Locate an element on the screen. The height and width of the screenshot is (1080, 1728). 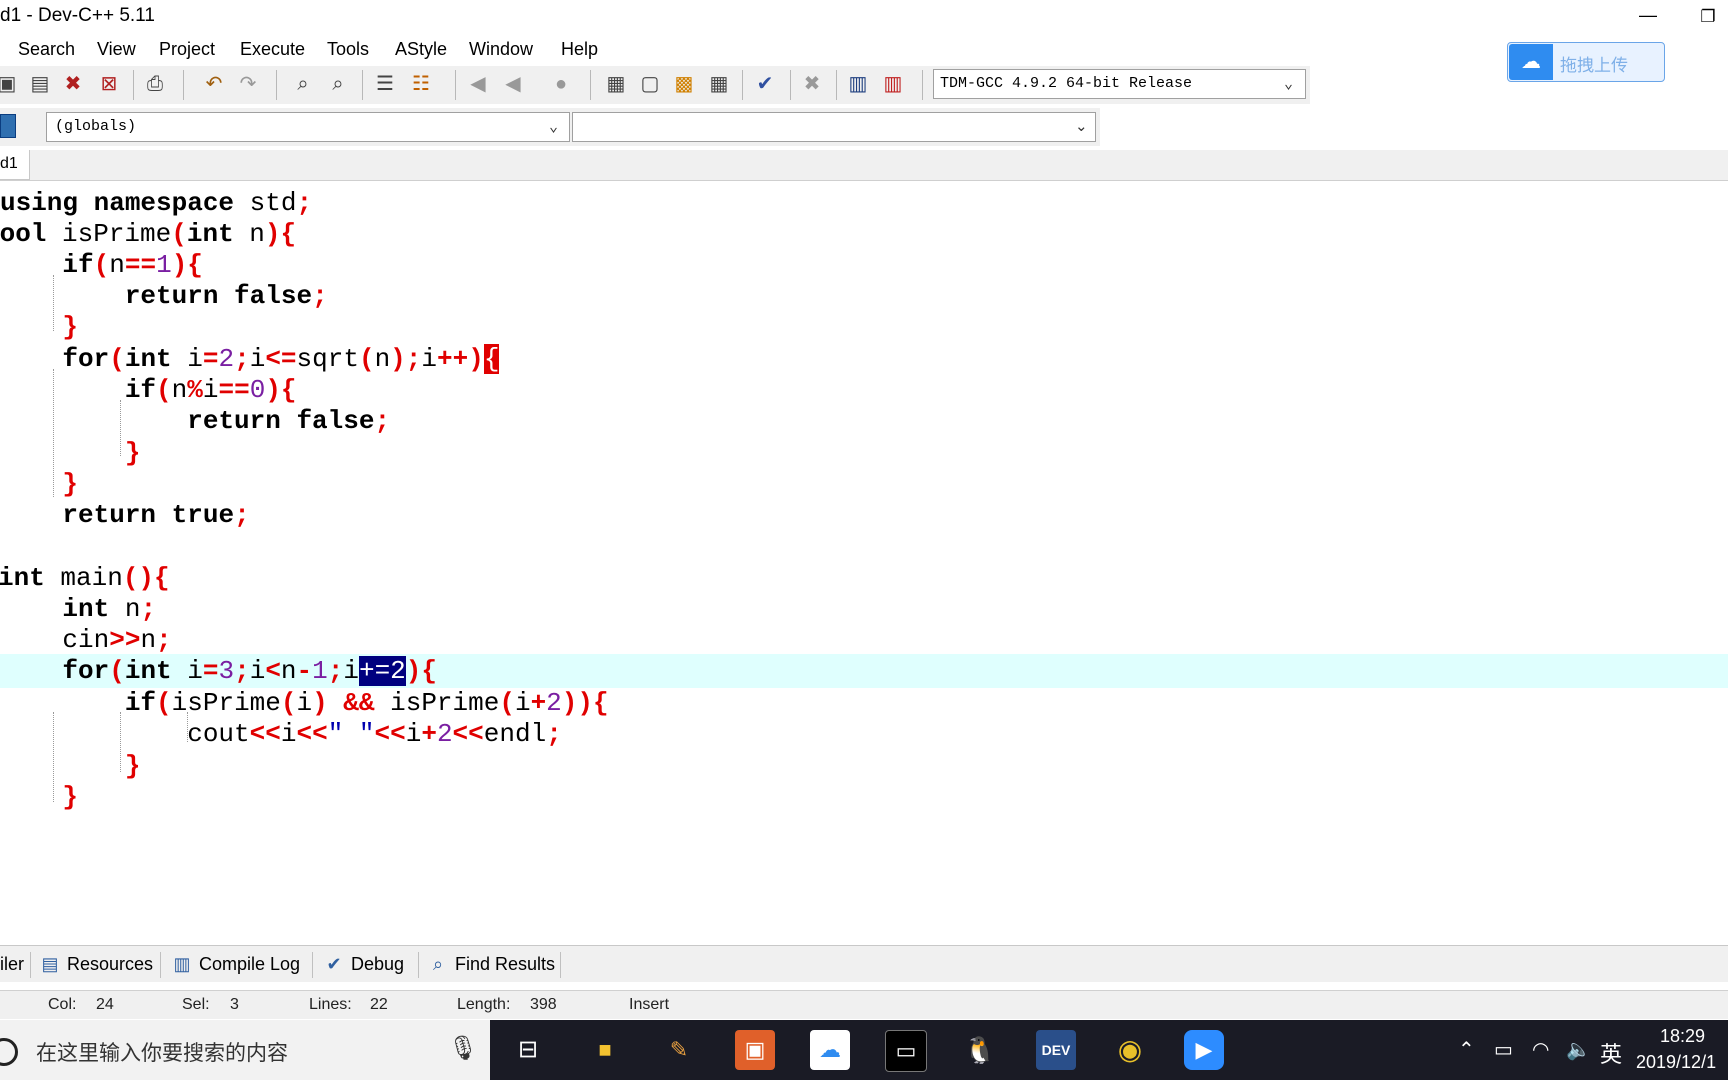
tab-debug: ✔ Debug is located at coordinates (363, 964).